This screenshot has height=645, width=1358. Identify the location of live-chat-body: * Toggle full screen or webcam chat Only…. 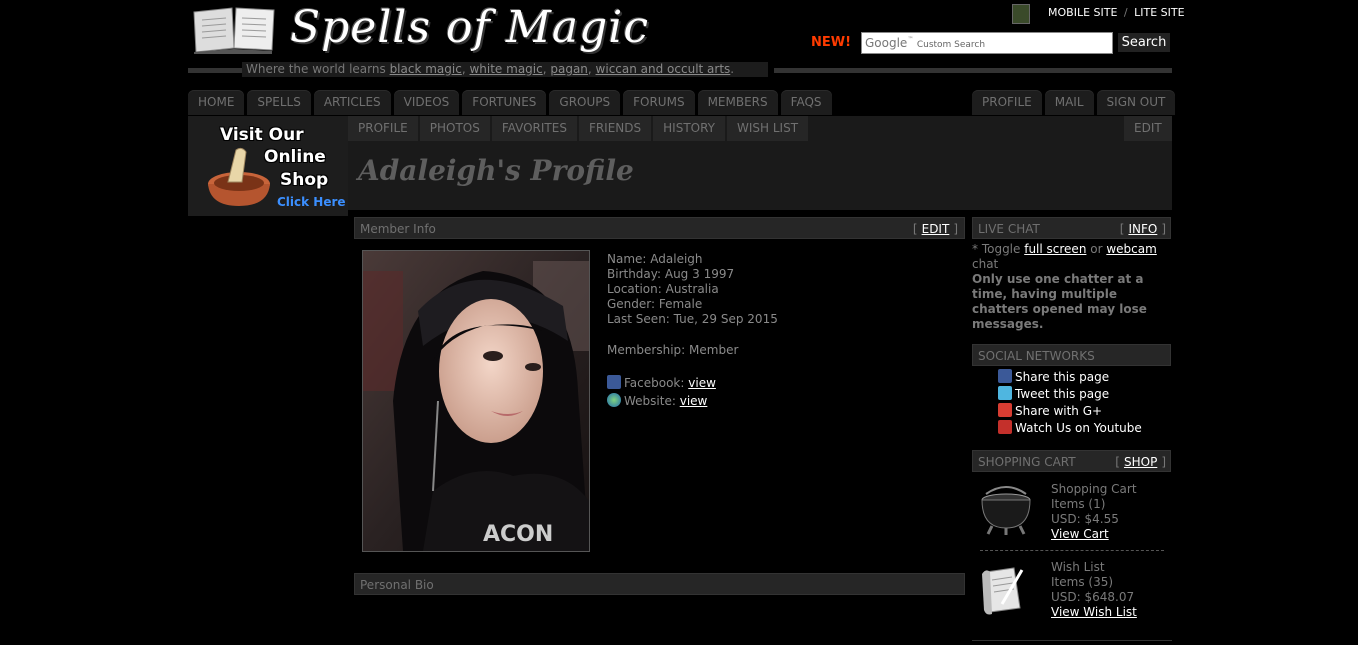
(1064, 286).